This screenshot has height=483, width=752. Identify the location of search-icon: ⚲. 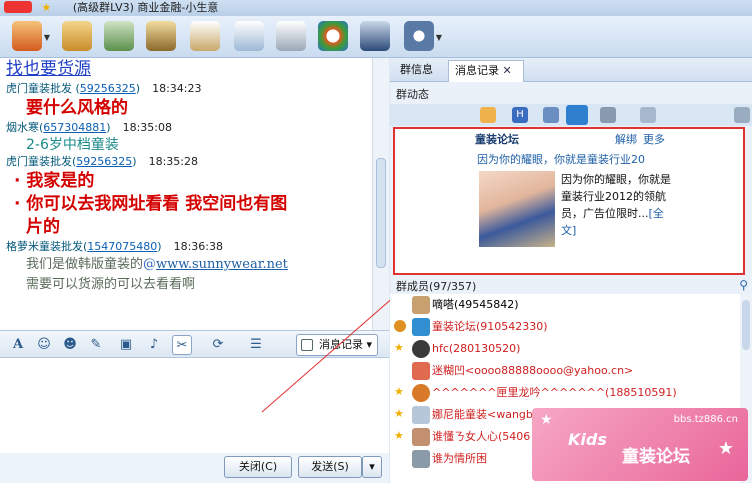
(743, 285).